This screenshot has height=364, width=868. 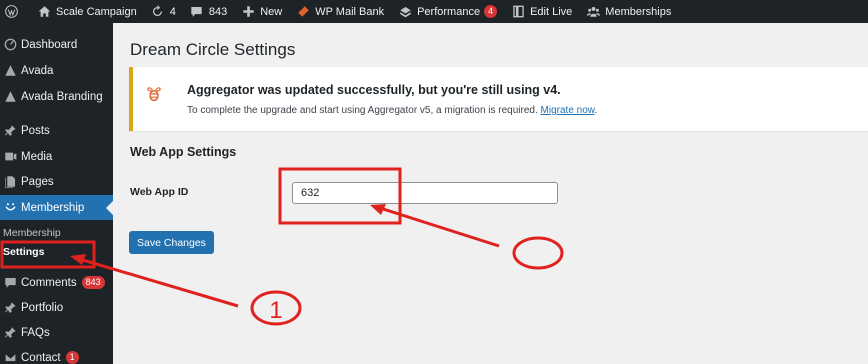 I want to click on sidebar-item-media: Media, so click(x=56, y=156).